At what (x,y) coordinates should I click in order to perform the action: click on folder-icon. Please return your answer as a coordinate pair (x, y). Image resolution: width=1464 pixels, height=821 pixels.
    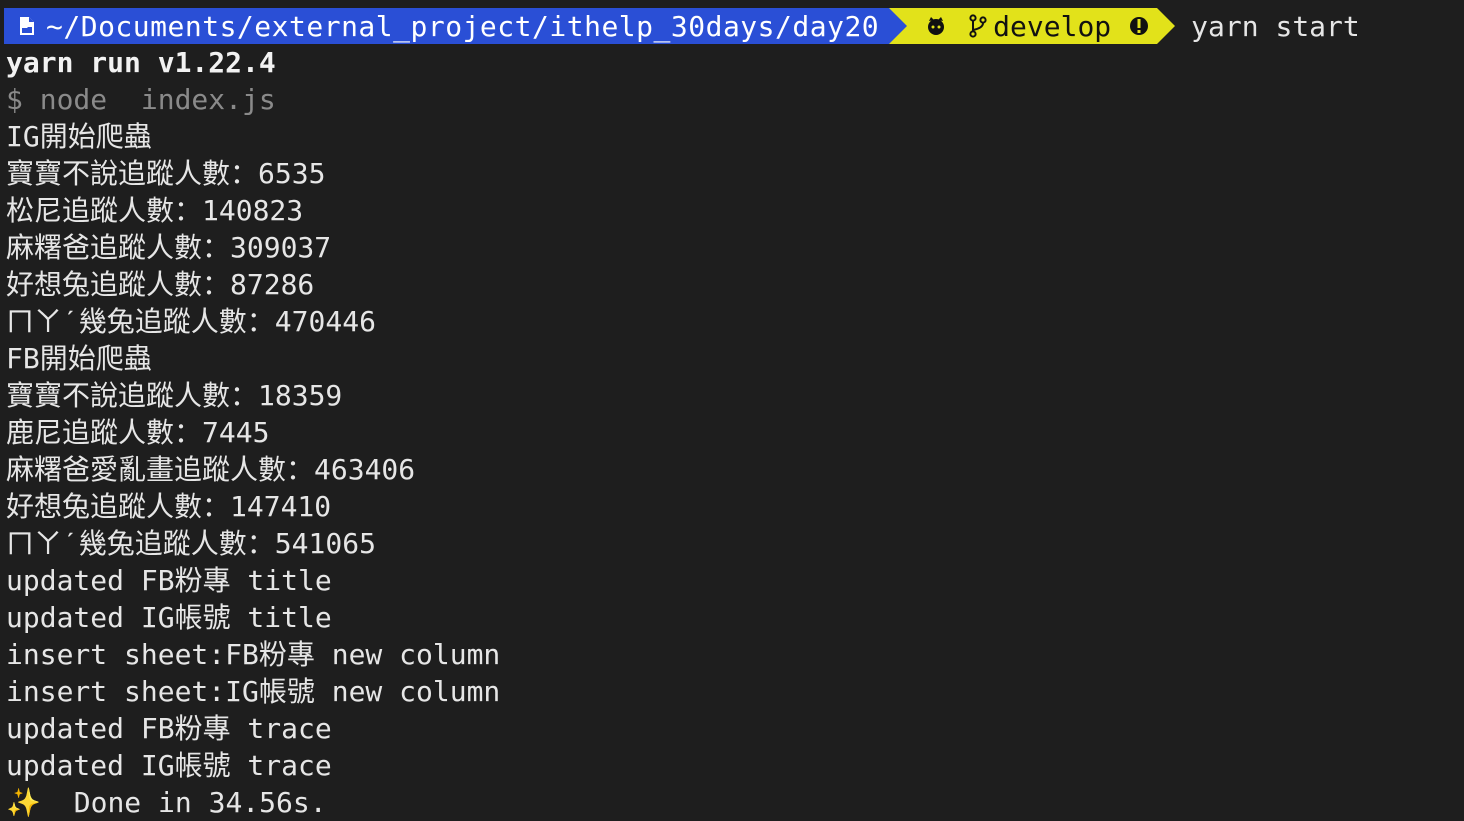
    Looking at the image, I should click on (27, 26).